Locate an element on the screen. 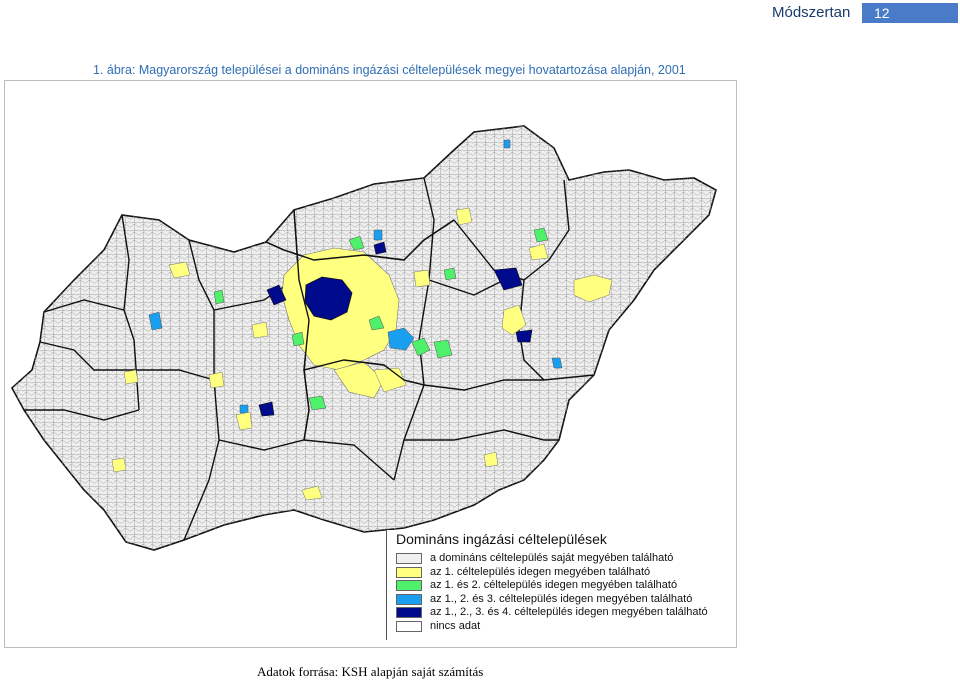 Image resolution: width=960 pixels, height=682 pixels. legend-label: nincs adat is located at coordinates (455, 626).